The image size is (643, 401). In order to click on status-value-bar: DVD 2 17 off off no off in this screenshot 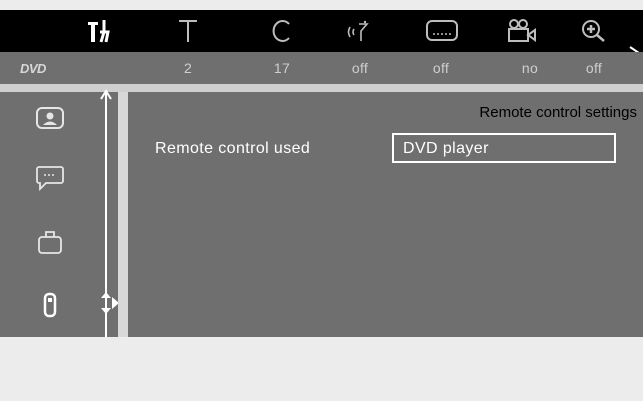, I will do `click(321, 68)`.